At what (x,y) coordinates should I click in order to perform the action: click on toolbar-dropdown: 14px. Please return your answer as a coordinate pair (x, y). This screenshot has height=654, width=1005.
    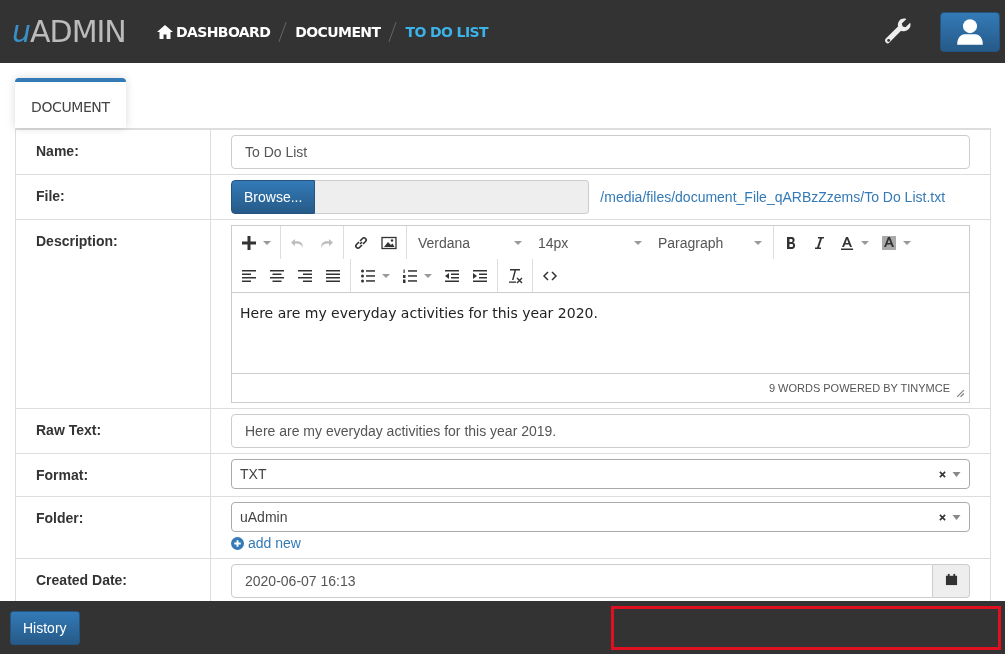
    Looking at the image, I should click on (590, 242).